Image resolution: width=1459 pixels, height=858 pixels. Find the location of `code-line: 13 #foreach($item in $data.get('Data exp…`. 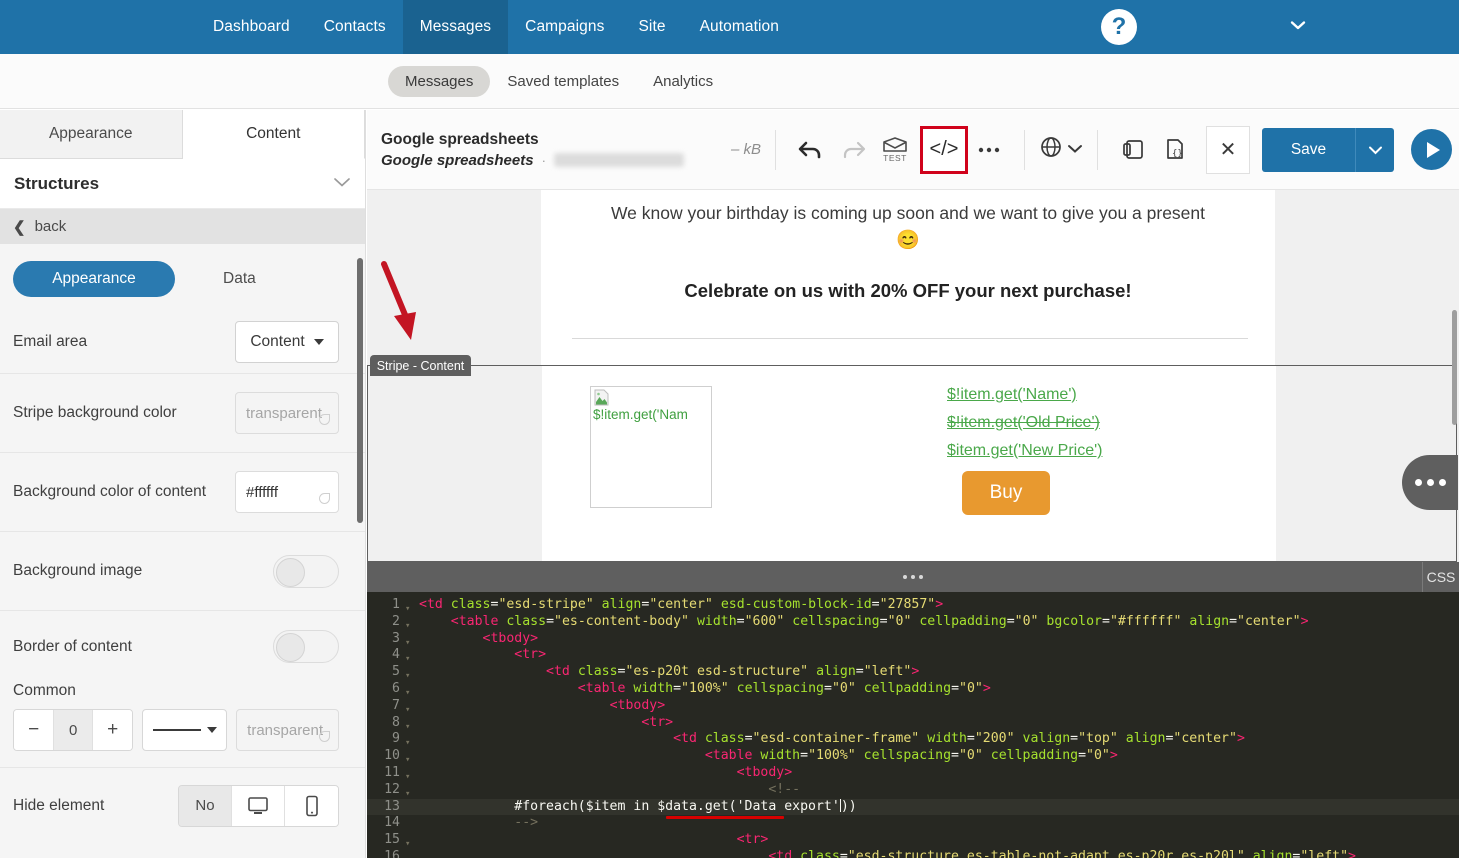

code-line: 13 #foreach($item in $data.get('Data exp… is located at coordinates (913, 809).